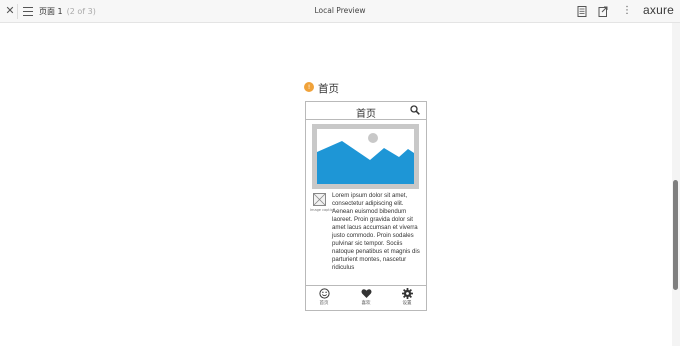 This screenshot has height=346, width=680. Describe the element at coordinates (627, 11) in the screenshot. I see `more-options-icon: ⋮` at that location.